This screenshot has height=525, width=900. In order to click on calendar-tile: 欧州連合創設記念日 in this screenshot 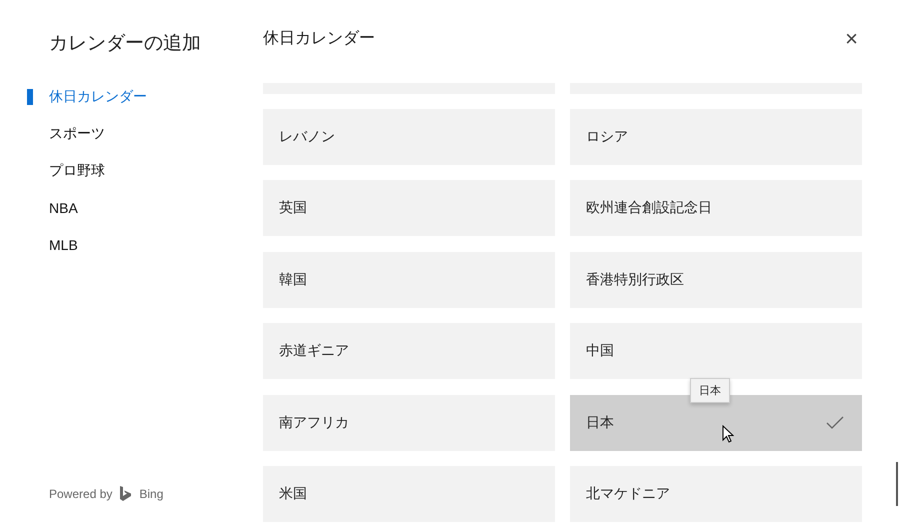, I will do `click(716, 208)`.